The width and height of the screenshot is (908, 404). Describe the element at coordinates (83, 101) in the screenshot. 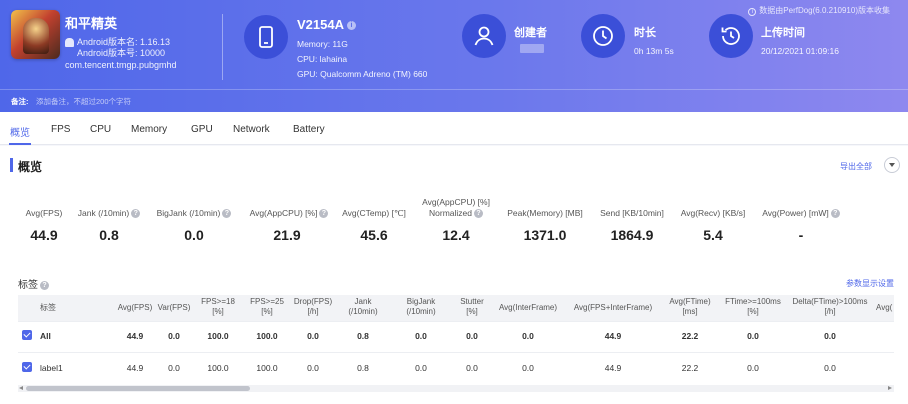

I see `note-input: 添加备注，不超过200个字符` at that location.